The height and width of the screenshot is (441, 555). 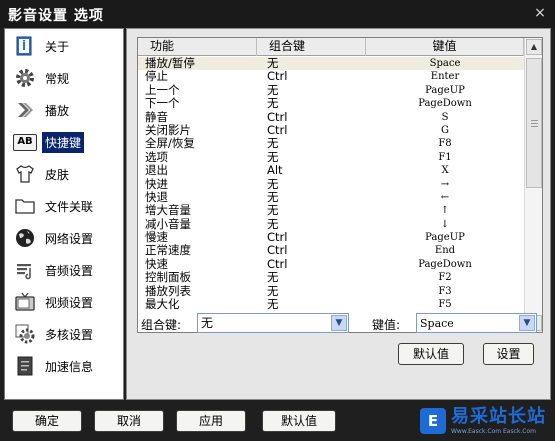 What do you see at coordinates (534, 123) in the screenshot?
I see `scroll-thumb` at bounding box center [534, 123].